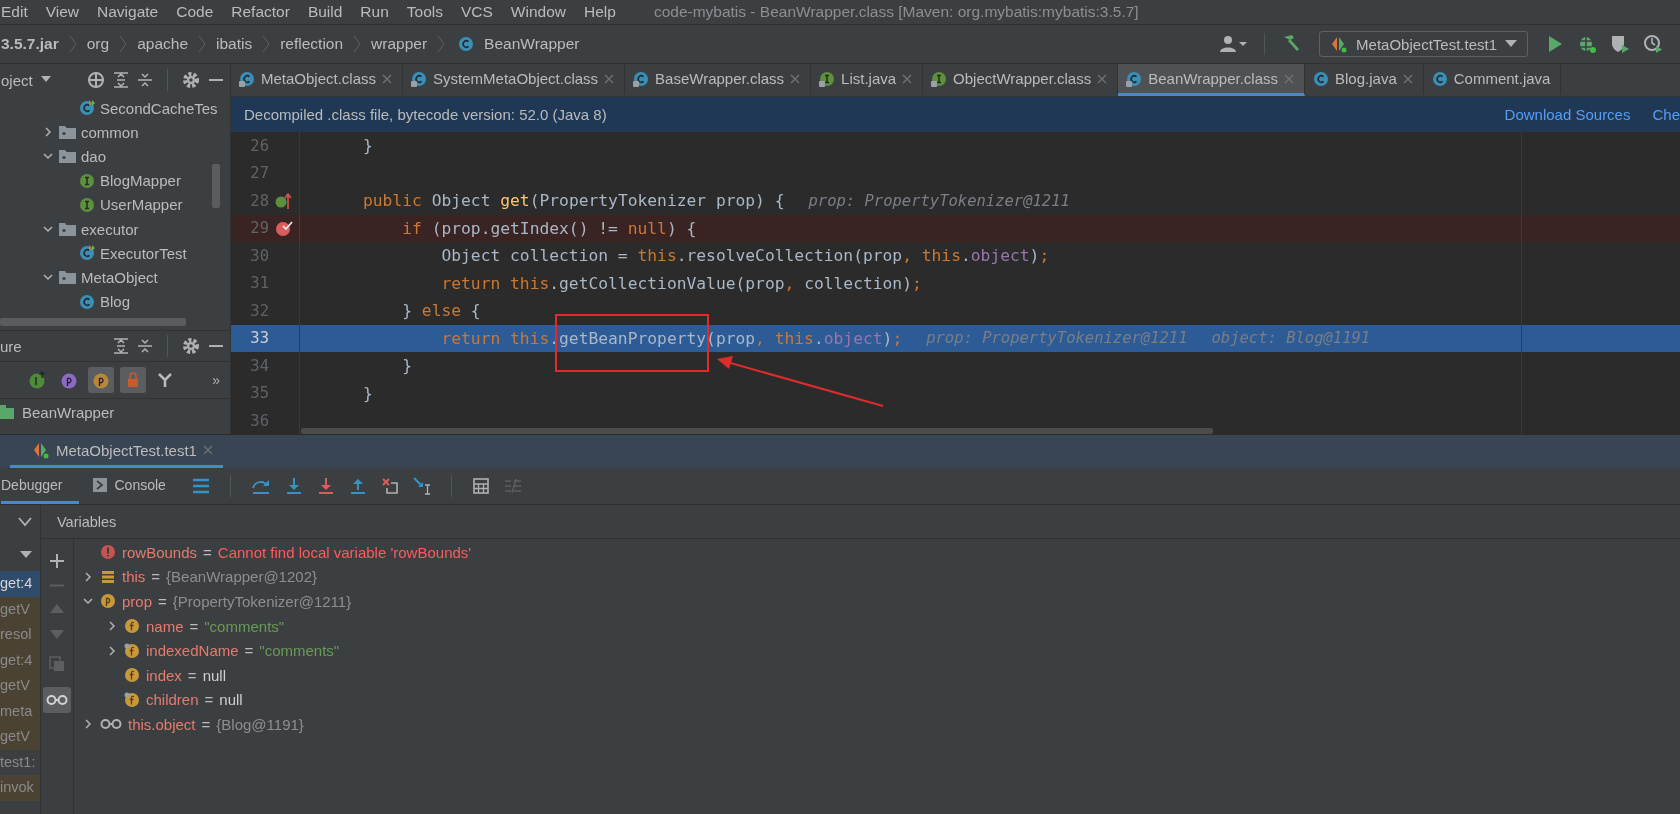 Image resolution: width=1680 pixels, height=814 pixels. What do you see at coordinates (241, 577) in the screenshot?
I see `variable-value: {BeanWrapper@1202}` at bounding box center [241, 577].